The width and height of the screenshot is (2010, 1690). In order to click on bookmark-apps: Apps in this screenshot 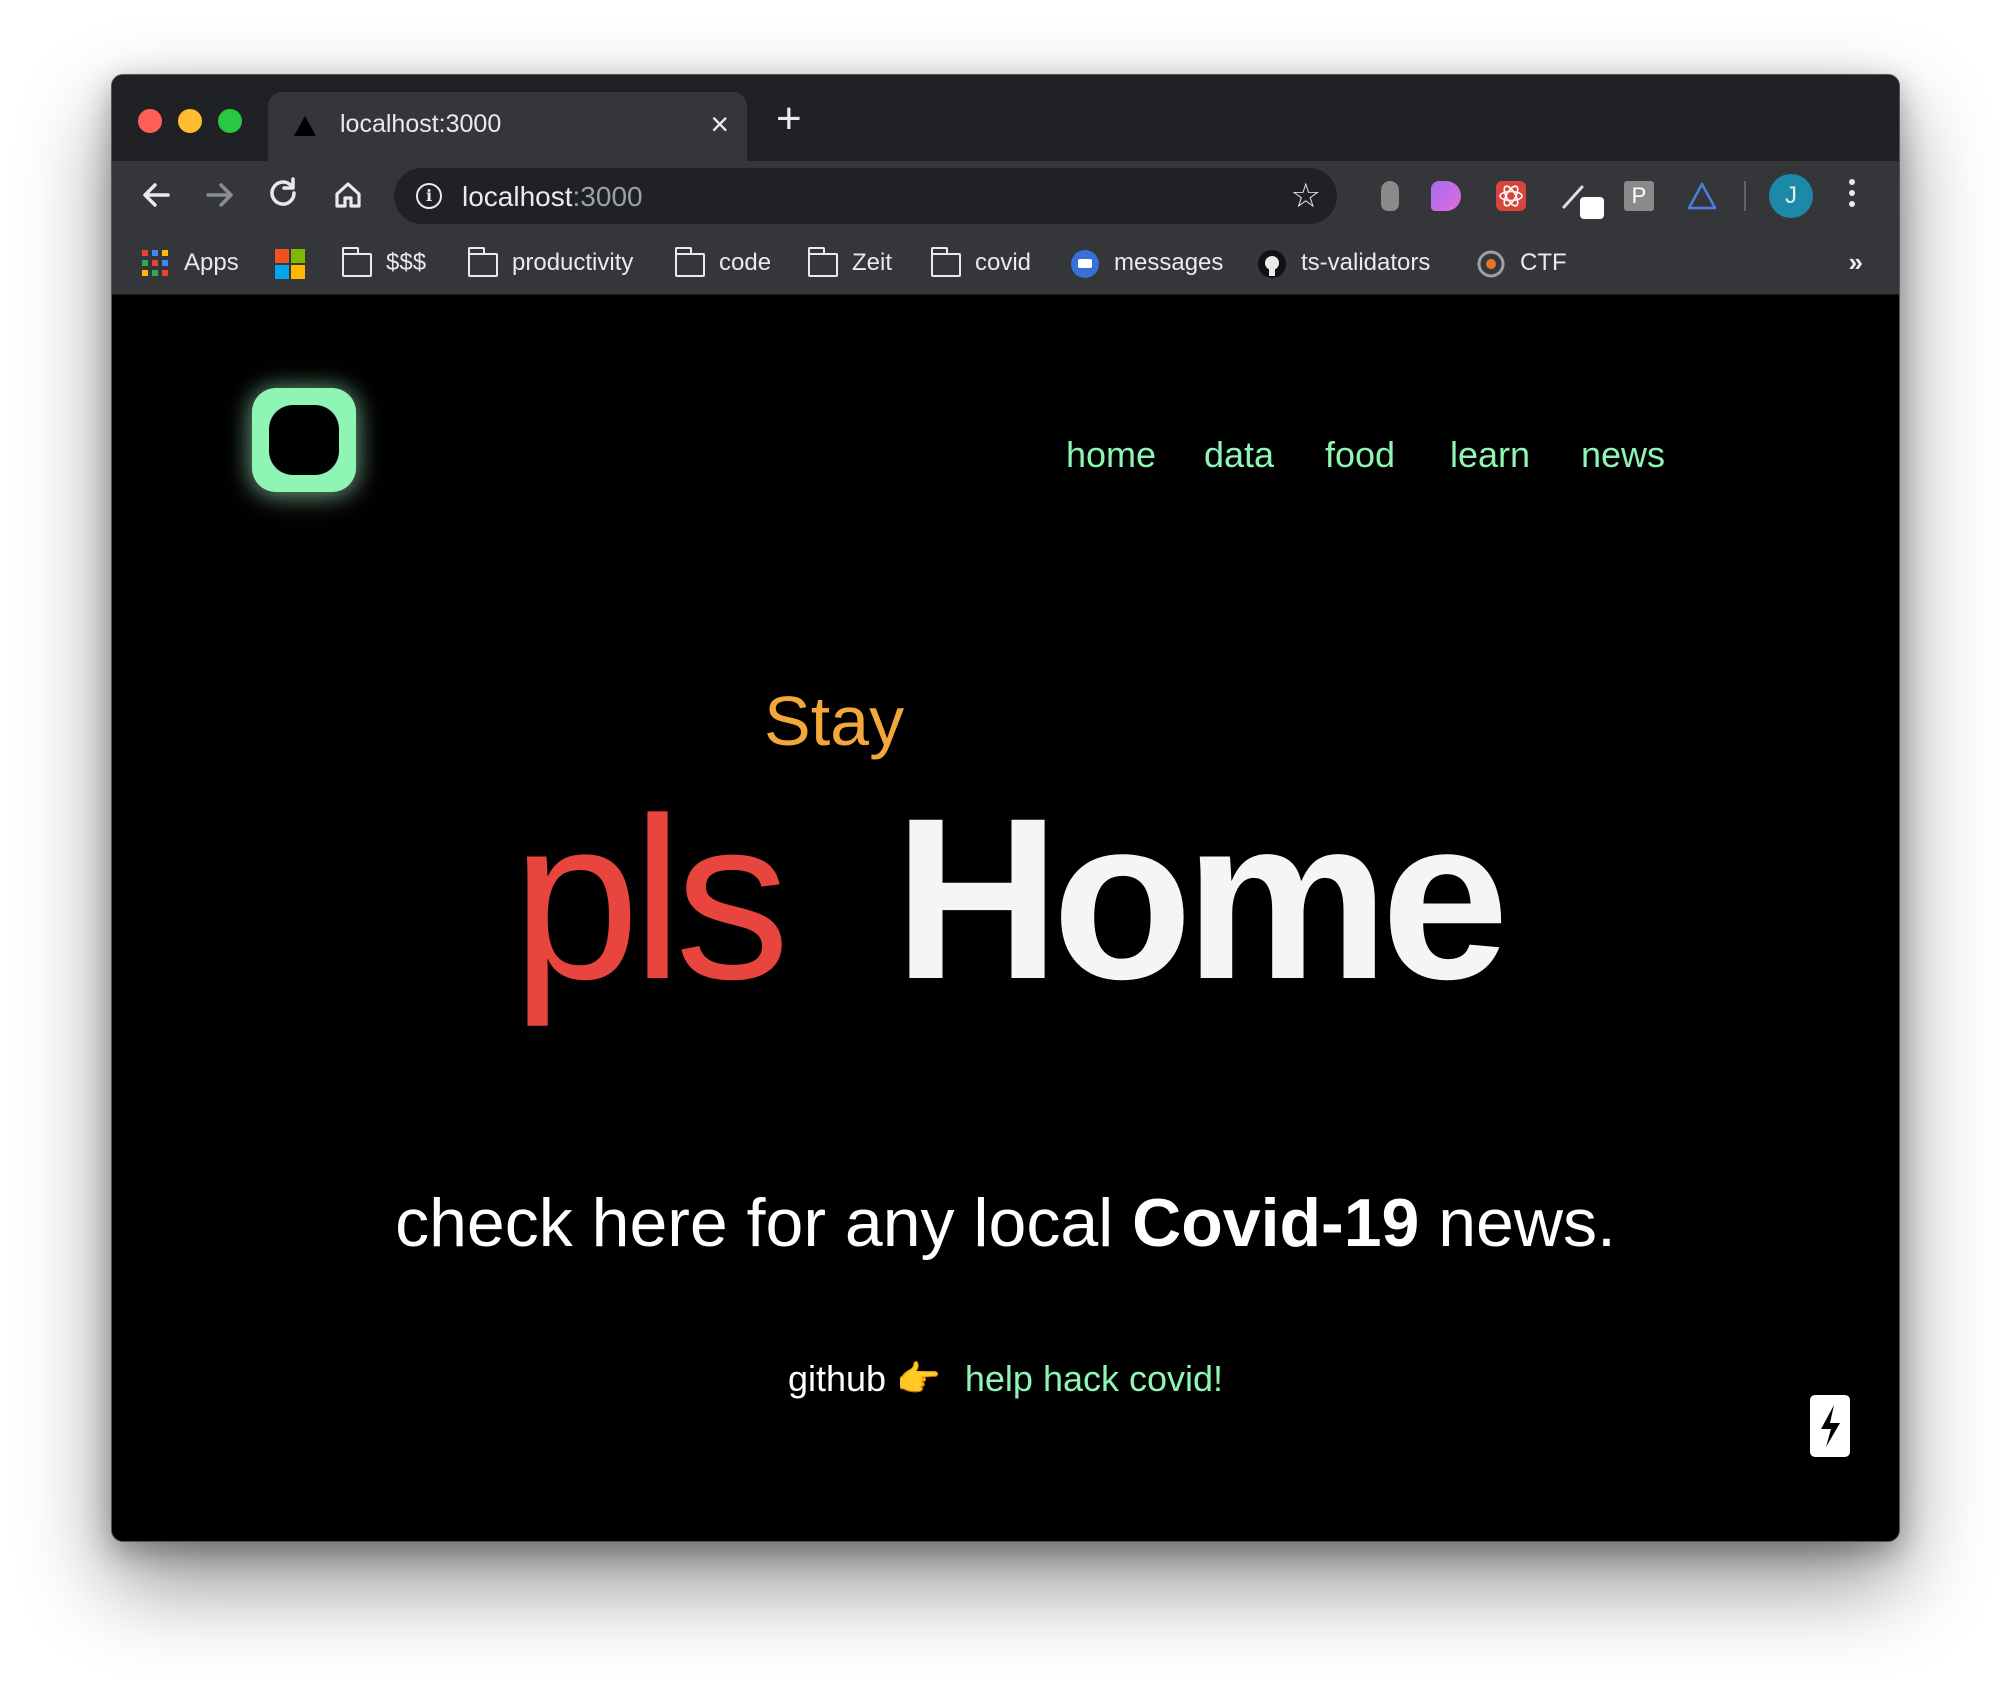, I will do `click(189, 263)`.